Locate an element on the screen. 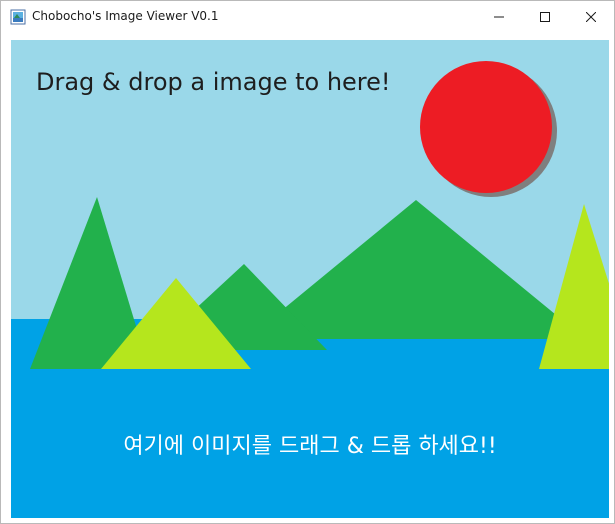 The width and height of the screenshot is (615, 524). image-viewer-icon is located at coordinates (18, 17).